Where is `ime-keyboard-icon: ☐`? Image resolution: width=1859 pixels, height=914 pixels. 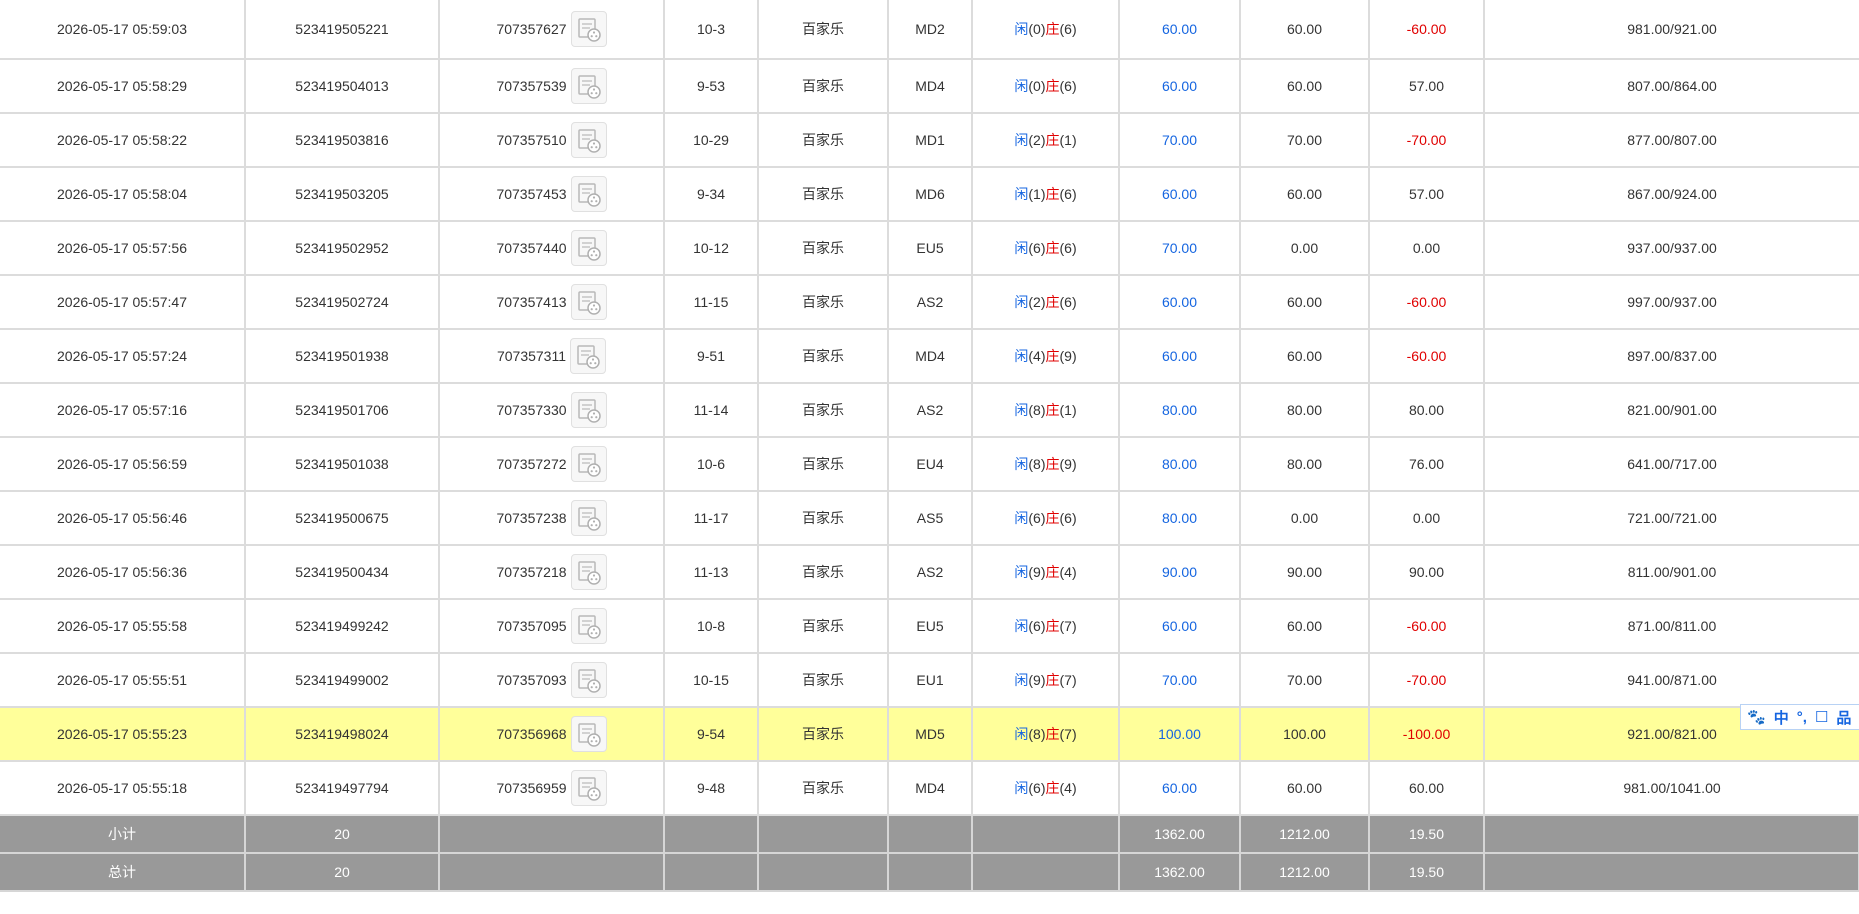 ime-keyboard-icon: ☐ is located at coordinates (1821, 717).